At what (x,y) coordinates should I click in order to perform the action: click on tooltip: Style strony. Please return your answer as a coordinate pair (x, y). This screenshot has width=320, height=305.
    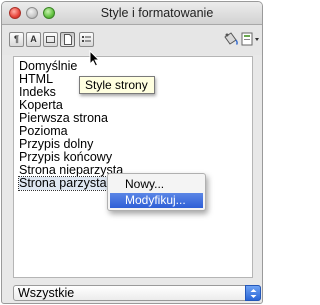
    Looking at the image, I should click on (117, 85).